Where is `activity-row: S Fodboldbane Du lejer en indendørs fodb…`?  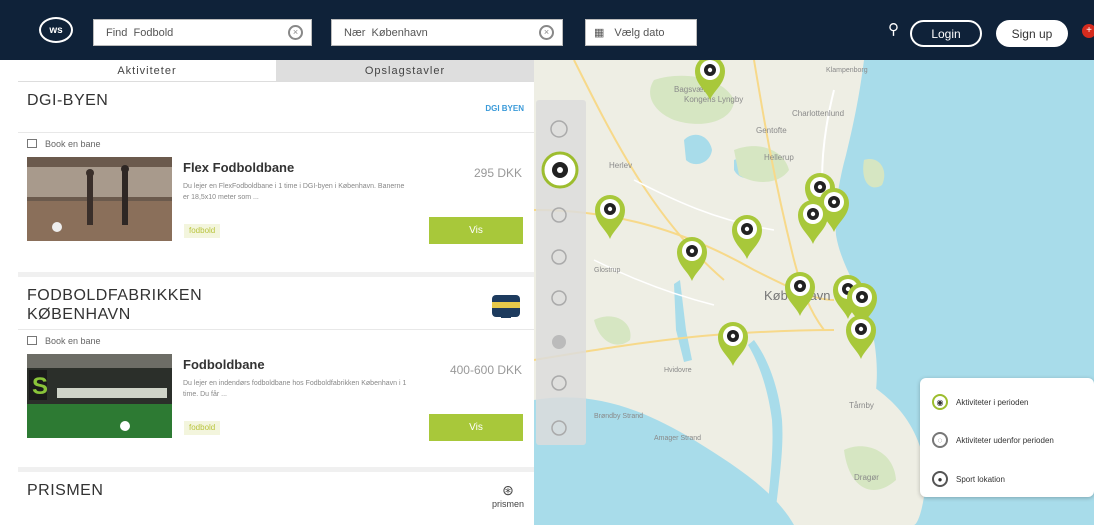
activity-row: S Fodboldbane Du lejer en indendørs fodb… is located at coordinates (276, 396).